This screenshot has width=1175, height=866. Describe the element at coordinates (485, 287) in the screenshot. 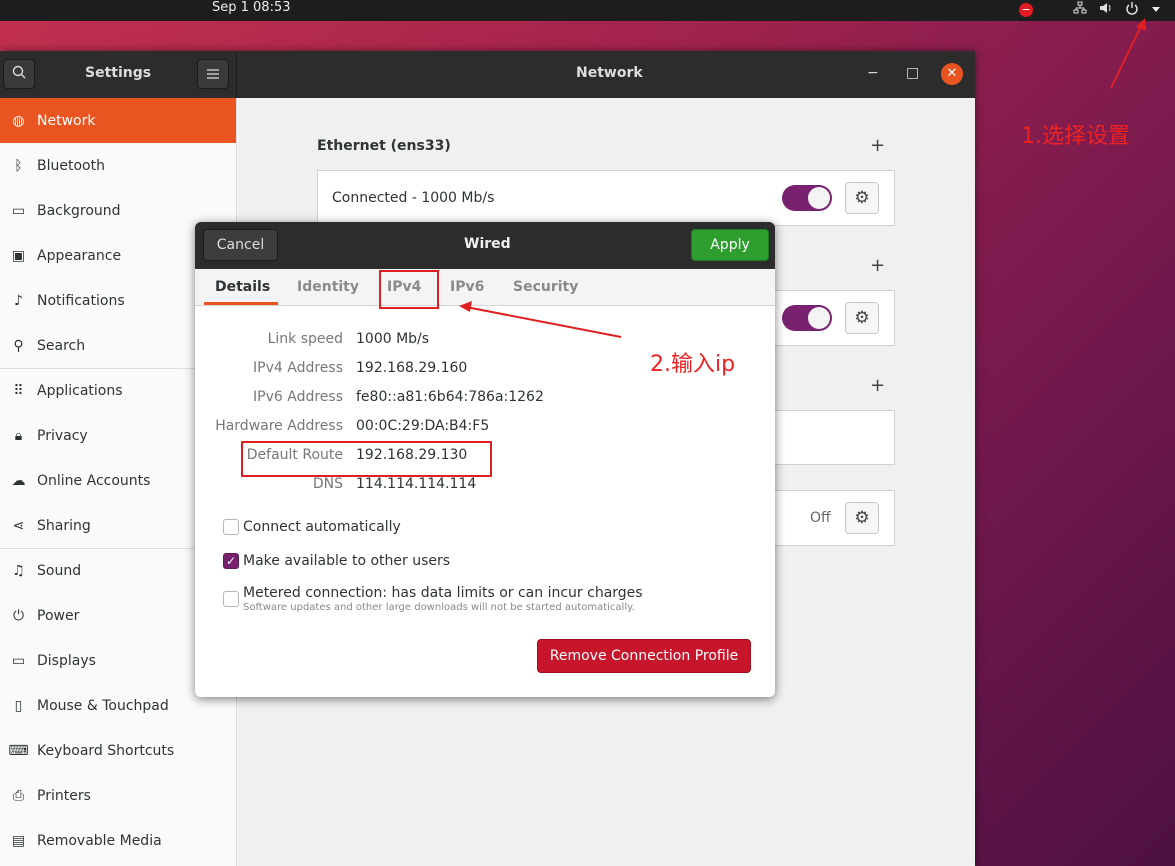

I see `dialog-tabs: Details Identity IPv4 IPv6 Security` at that location.